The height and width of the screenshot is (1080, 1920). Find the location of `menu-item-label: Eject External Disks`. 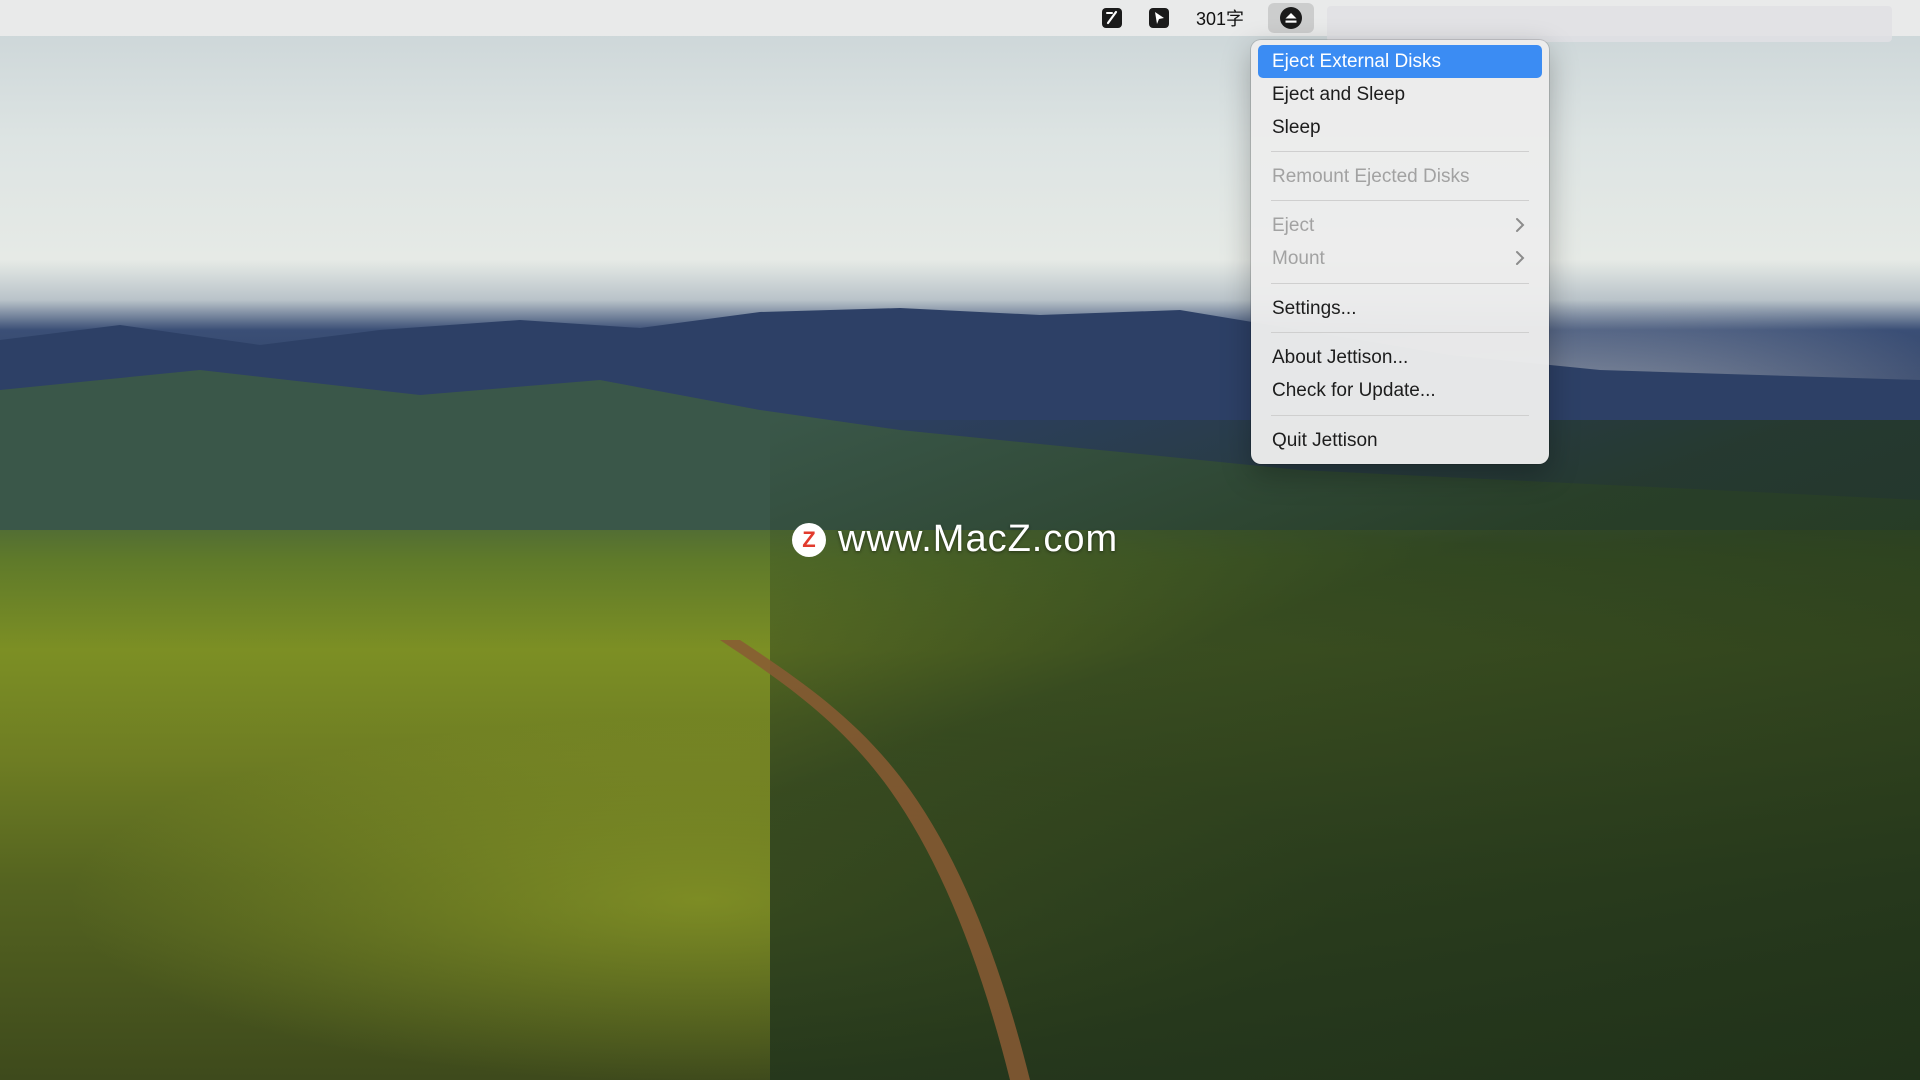

menu-item-label: Eject External Disks is located at coordinates (1356, 61).